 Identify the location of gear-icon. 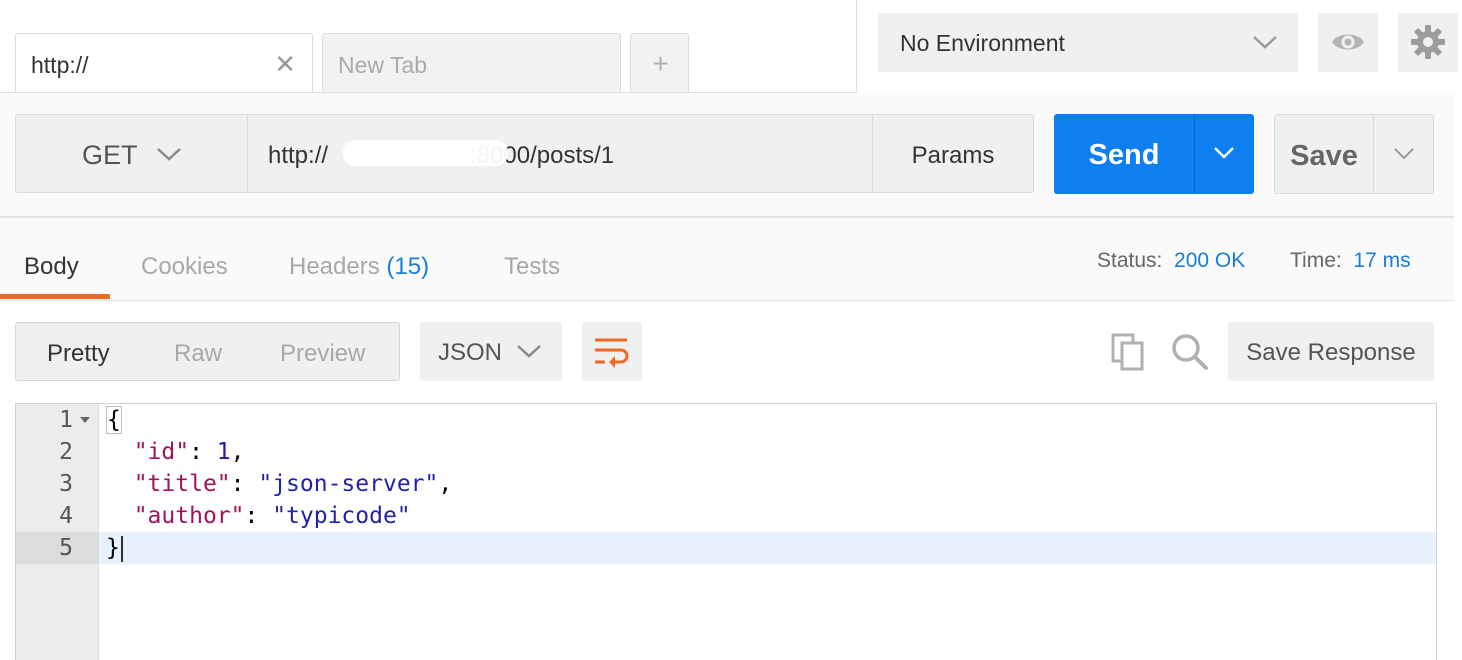
(1428, 42).